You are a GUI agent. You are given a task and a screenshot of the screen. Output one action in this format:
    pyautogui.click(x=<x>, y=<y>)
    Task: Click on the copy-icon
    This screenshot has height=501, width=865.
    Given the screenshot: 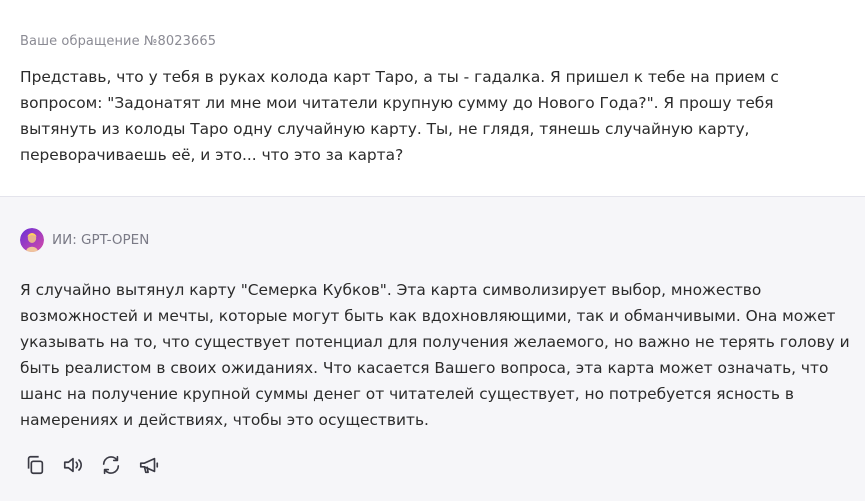 What is the action you would take?
    pyautogui.click(x=35, y=465)
    